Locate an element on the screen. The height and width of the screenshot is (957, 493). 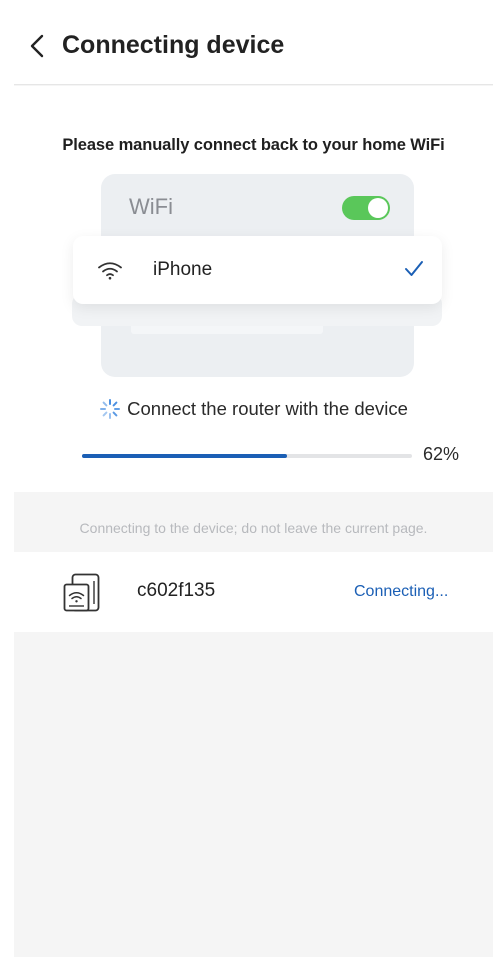
progress-fill is located at coordinates (184, 456).